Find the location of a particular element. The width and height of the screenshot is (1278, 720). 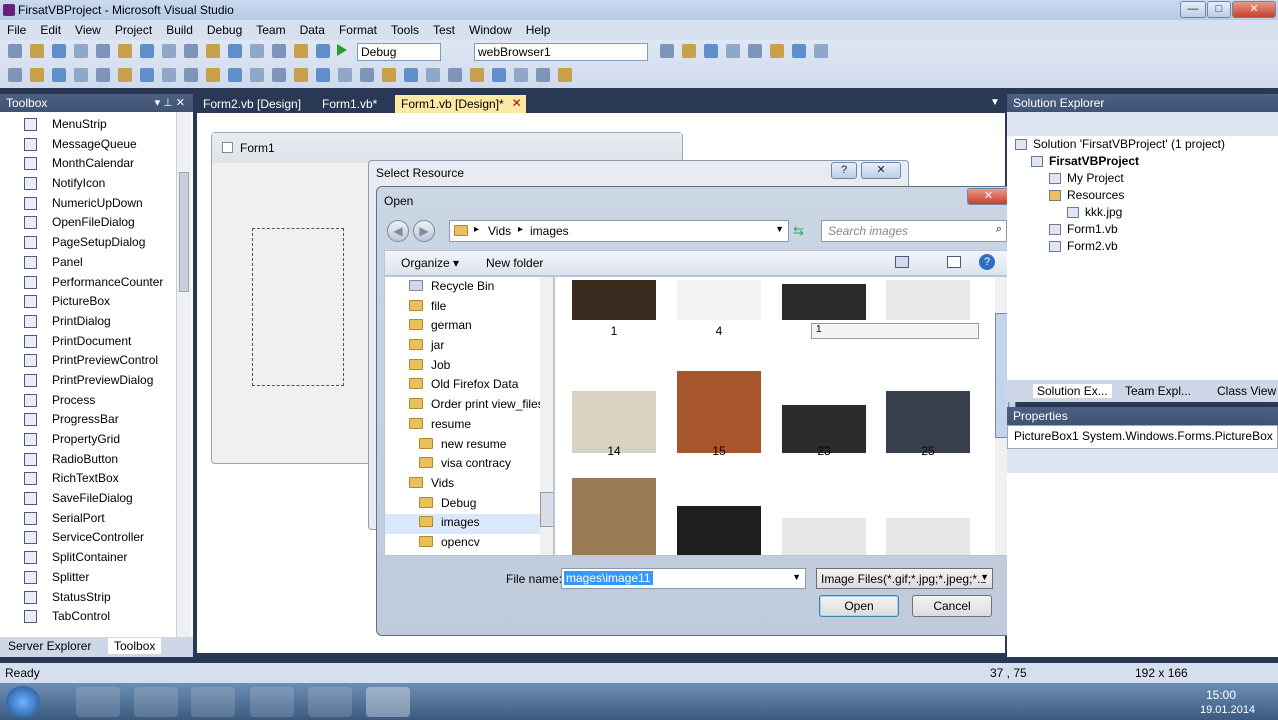

configuration-select: Debug is located at coordinates (399, 52).